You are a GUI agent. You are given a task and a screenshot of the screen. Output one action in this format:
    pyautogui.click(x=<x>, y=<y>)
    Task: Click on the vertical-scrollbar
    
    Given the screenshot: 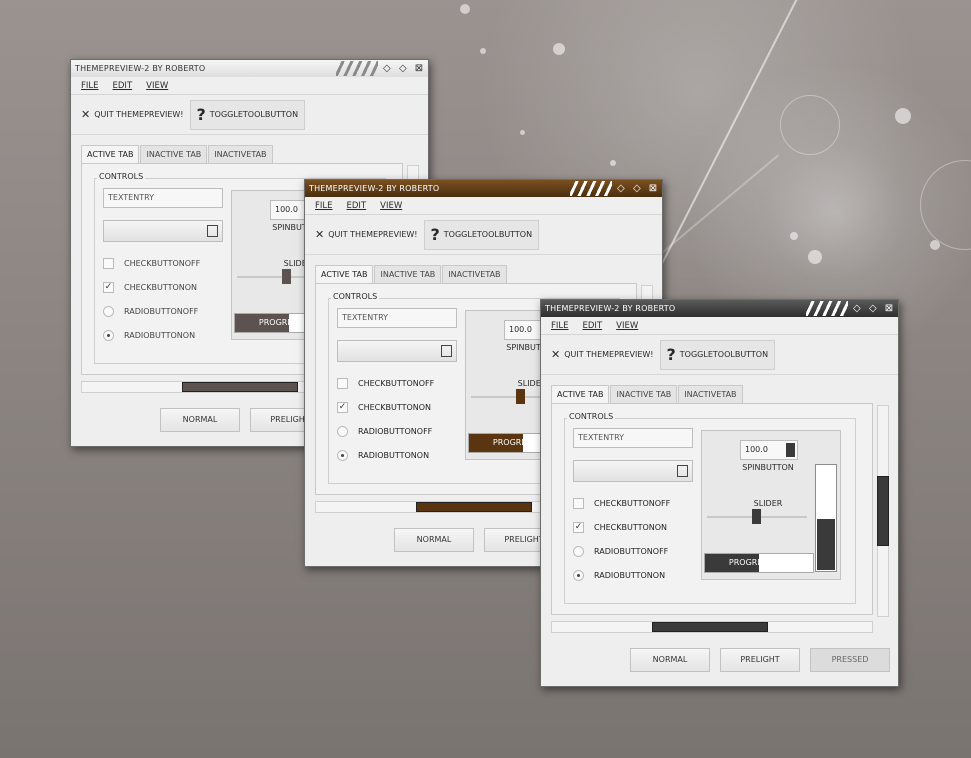 What is the action you would take?
    pyautogui.click(x=883, y=511)
    